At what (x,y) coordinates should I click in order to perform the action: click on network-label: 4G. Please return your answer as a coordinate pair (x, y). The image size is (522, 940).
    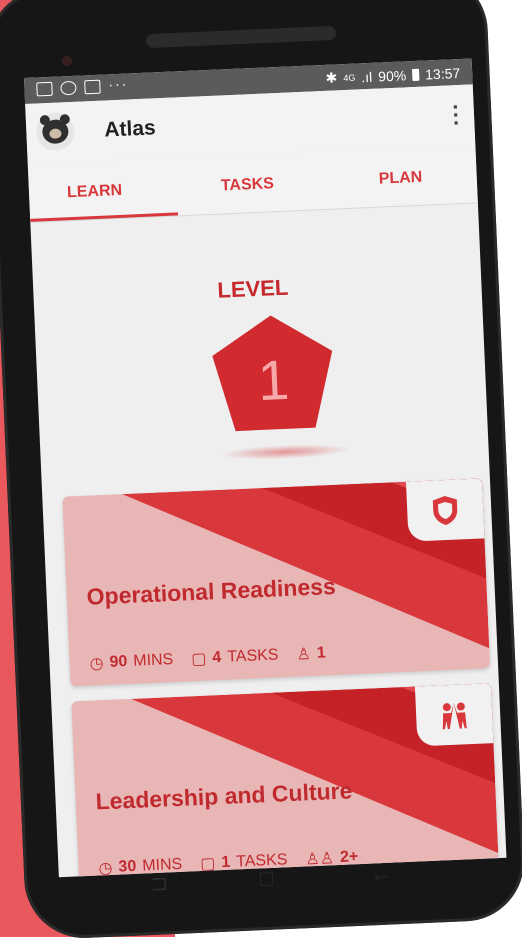
    Looking at the image, I should click on (349, 77).